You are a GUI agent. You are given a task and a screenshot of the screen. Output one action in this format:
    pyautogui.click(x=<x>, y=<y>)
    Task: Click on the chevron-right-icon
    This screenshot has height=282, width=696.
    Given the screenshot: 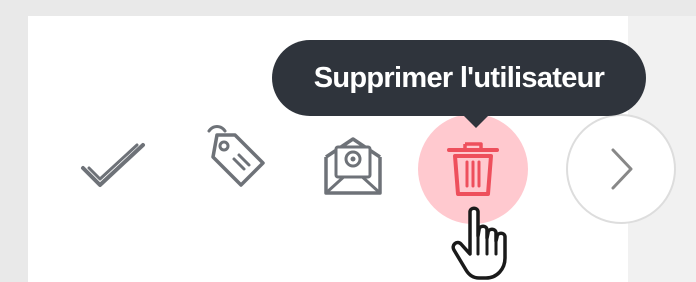 What is the action you would take?
    pyautogui.click(x=621, y=169)
    